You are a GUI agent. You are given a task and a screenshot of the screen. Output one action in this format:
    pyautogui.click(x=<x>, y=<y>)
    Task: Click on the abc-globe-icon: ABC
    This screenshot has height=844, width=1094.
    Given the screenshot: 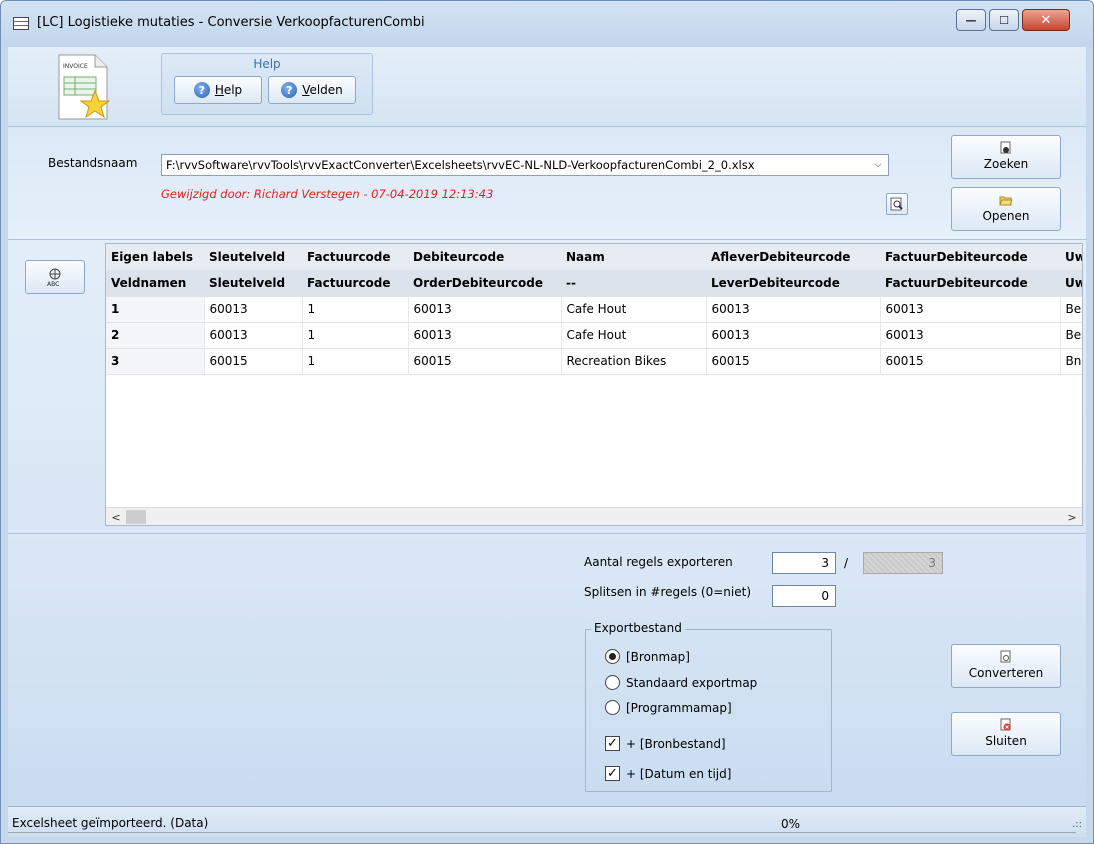 What is the action you would take?
    pyautogui.click(x=54, y=277)
    